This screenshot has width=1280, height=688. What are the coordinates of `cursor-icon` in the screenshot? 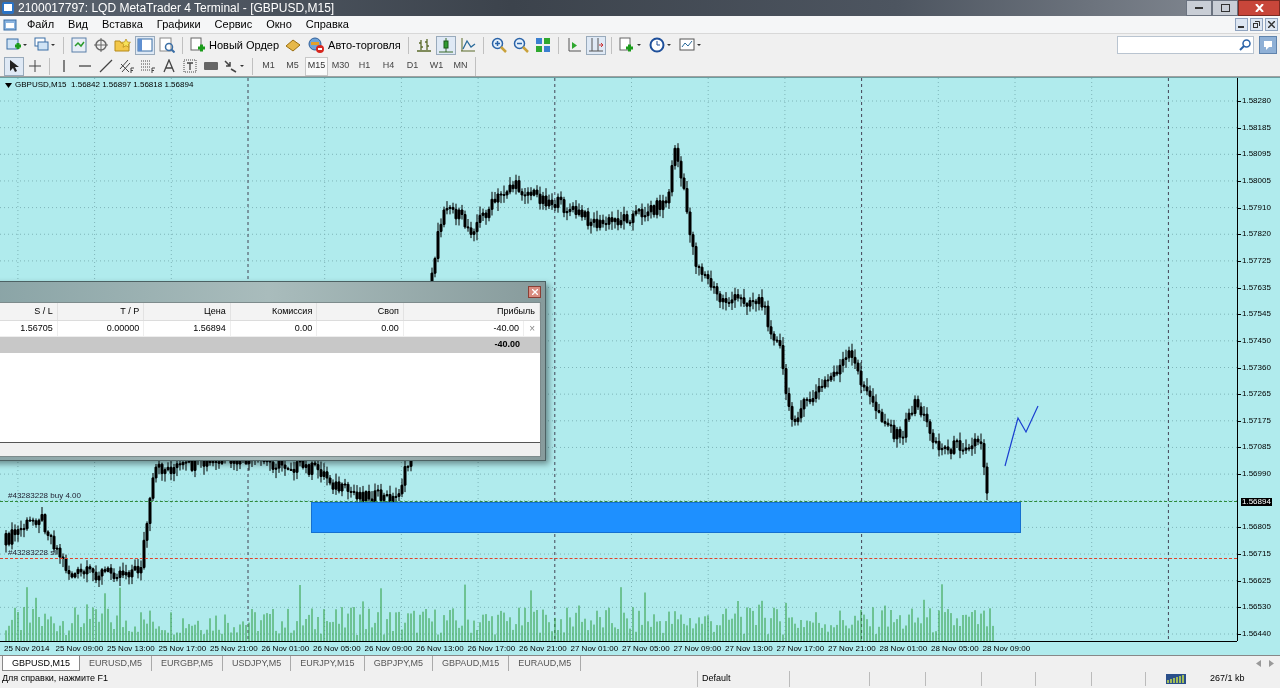 It's located at (14, 66).